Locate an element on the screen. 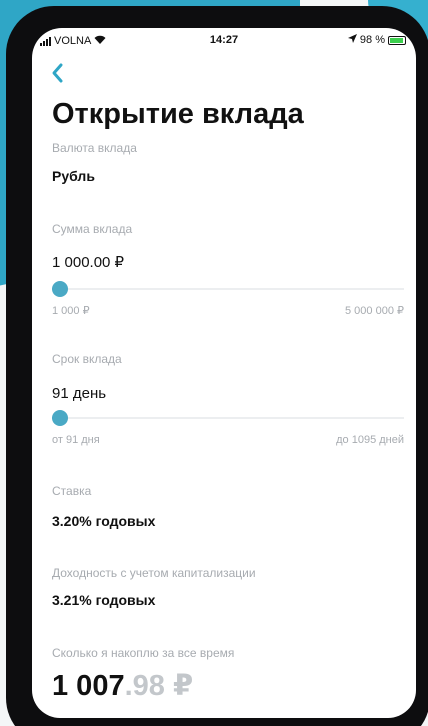  status-right: 98 % is located at coordinates (376, 40).